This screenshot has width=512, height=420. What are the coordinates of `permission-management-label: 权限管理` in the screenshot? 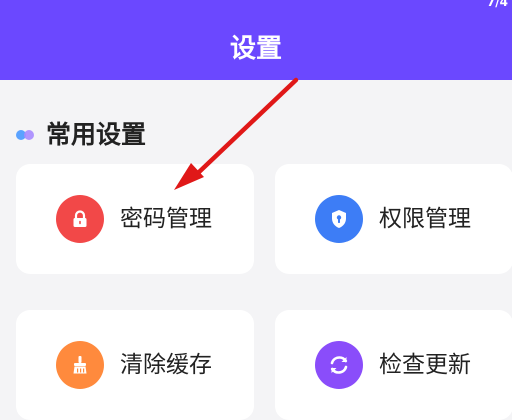 It's located at (425, 219).